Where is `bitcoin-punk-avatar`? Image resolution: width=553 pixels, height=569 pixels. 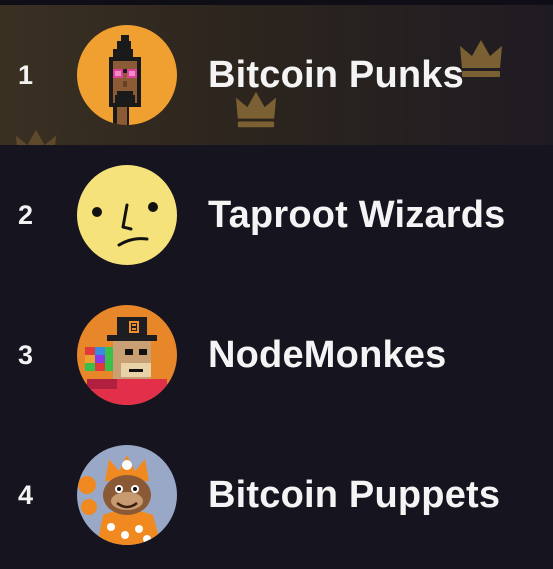 bitcoin-punk-avatar is located at coordinates (127, 75).